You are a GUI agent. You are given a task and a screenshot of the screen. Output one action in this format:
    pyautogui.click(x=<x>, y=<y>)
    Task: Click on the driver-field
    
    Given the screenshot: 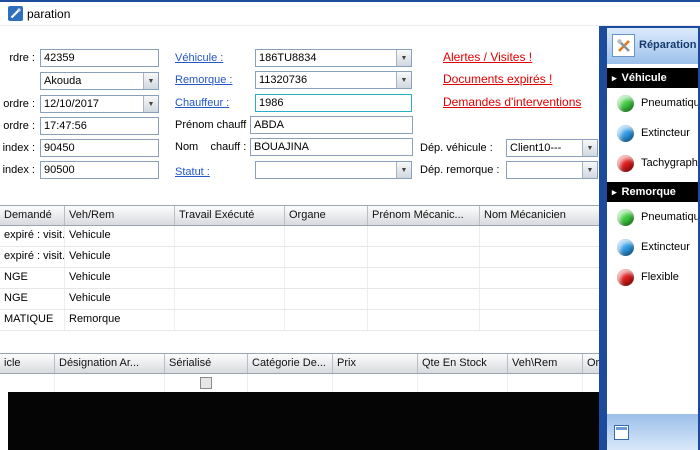 What is the action you would take?
    pyautogui.click(x=333, y=103)
    